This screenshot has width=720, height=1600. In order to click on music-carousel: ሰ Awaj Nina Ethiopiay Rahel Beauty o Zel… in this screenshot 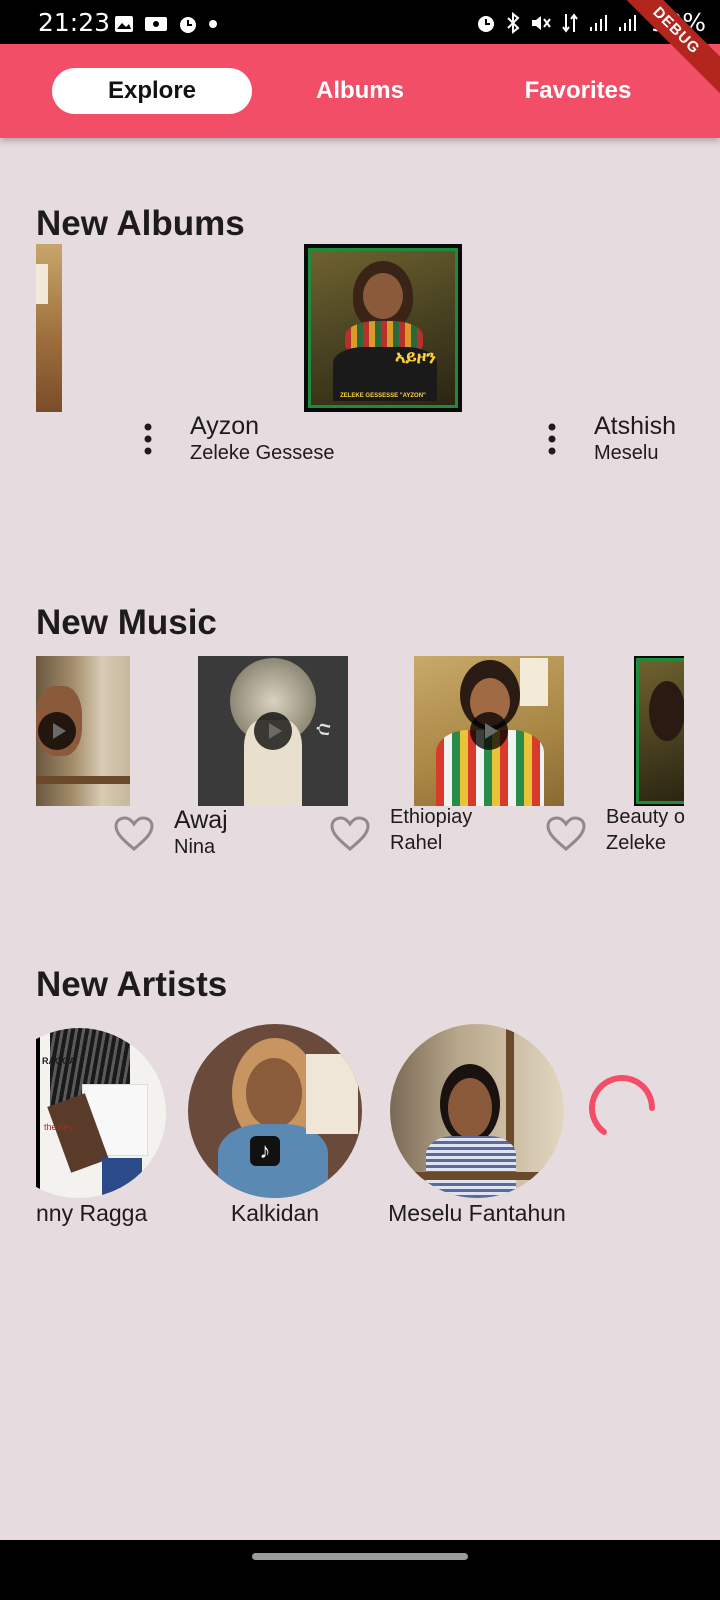, I will do `click(360, 759)`.